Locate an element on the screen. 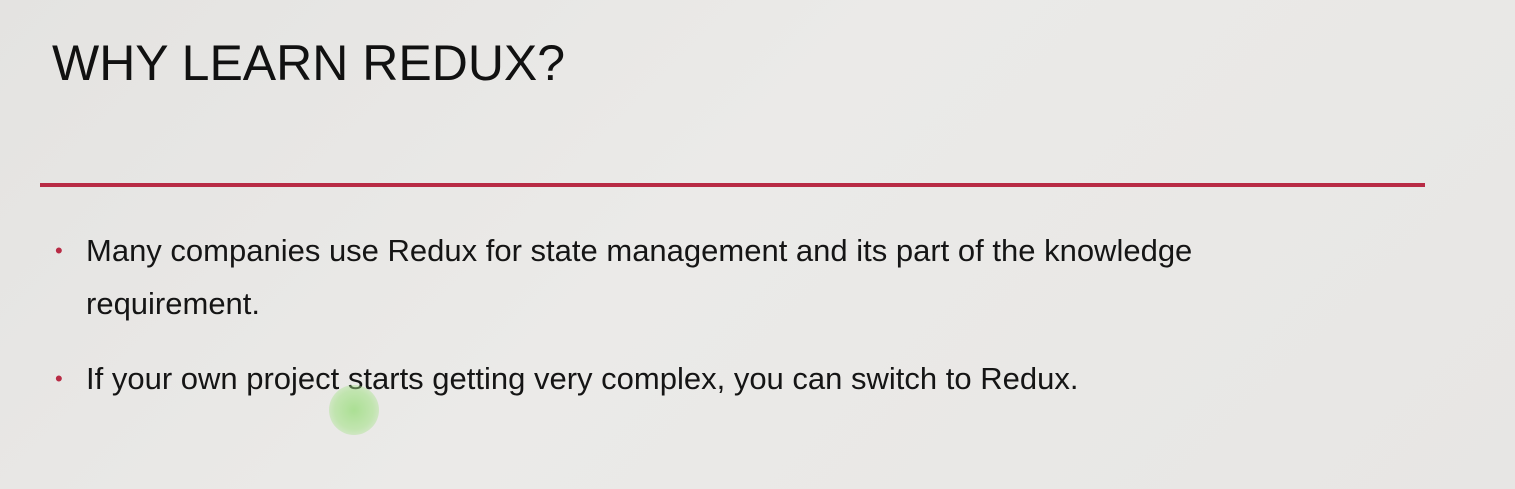  cursor-highlight-icon is located at coordinates (354, 410).